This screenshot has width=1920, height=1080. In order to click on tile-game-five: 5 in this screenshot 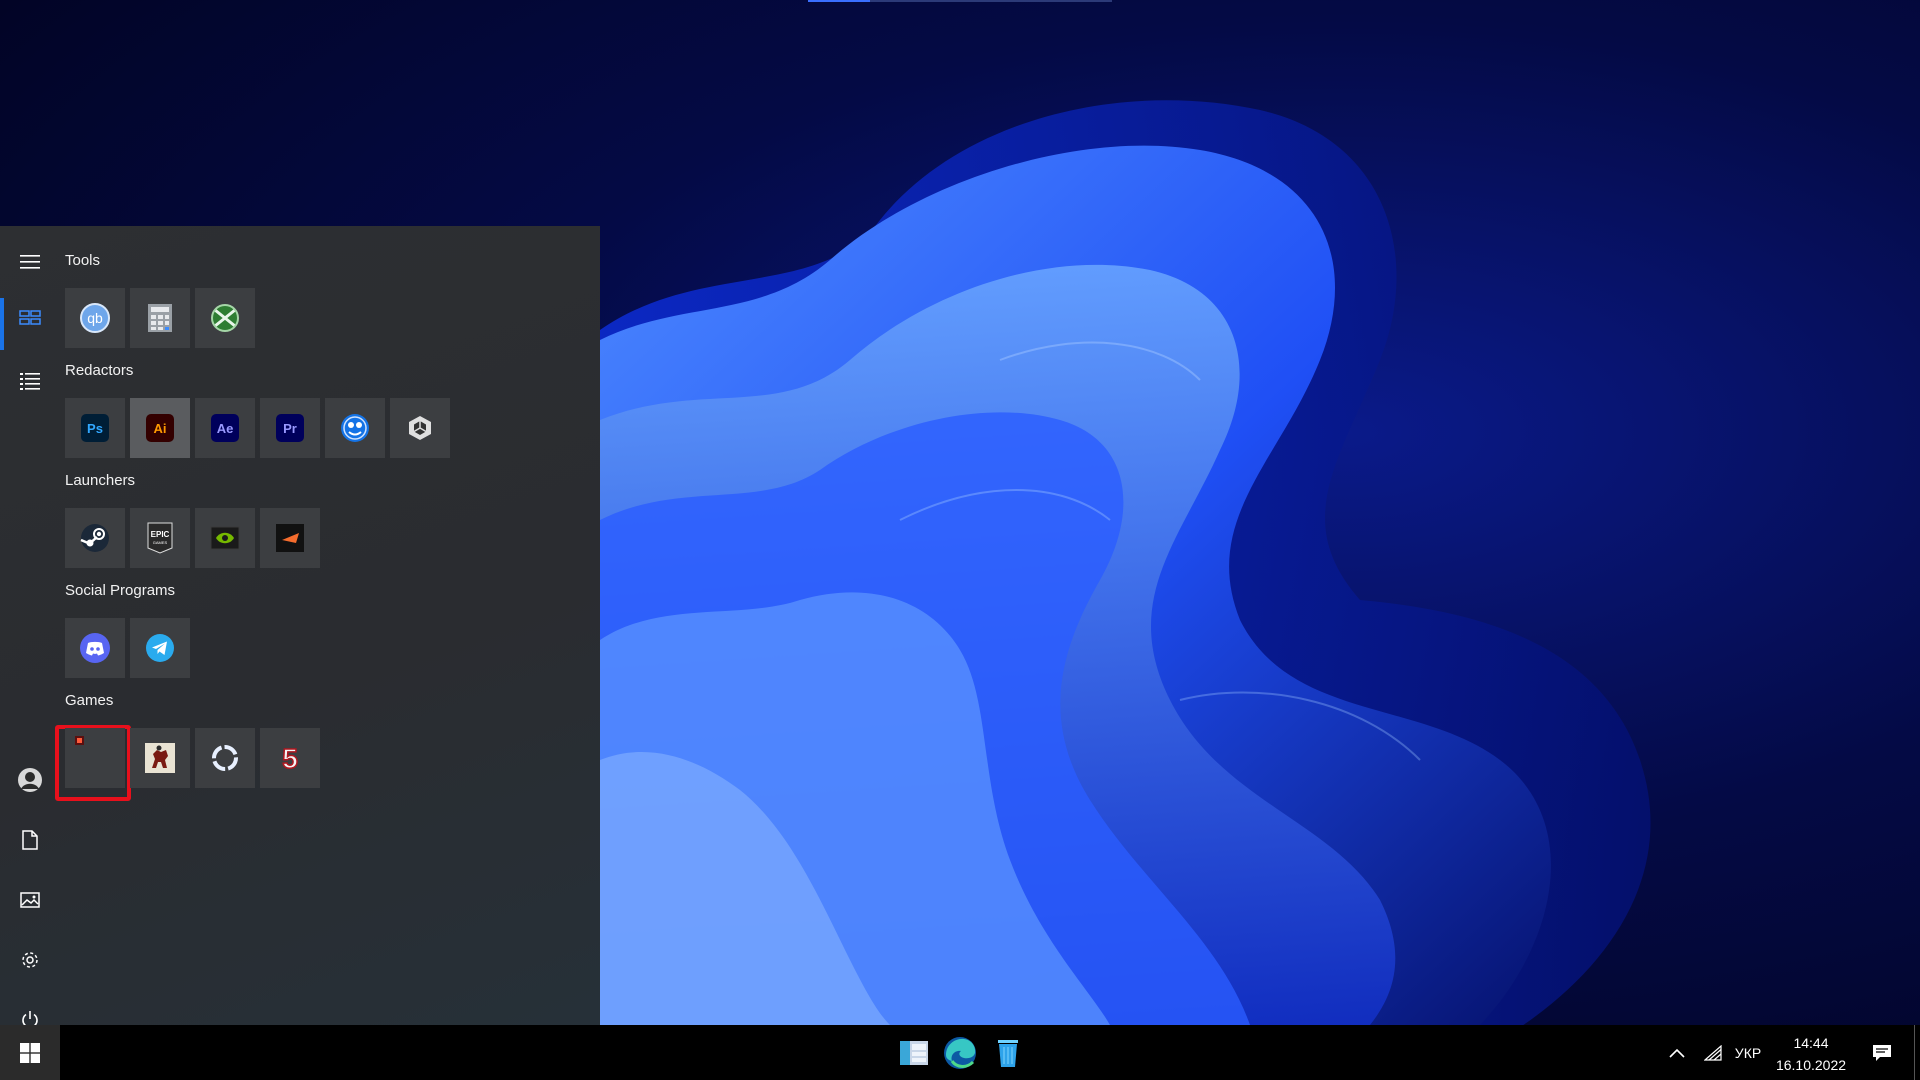, I will do `click(290, 758)`.